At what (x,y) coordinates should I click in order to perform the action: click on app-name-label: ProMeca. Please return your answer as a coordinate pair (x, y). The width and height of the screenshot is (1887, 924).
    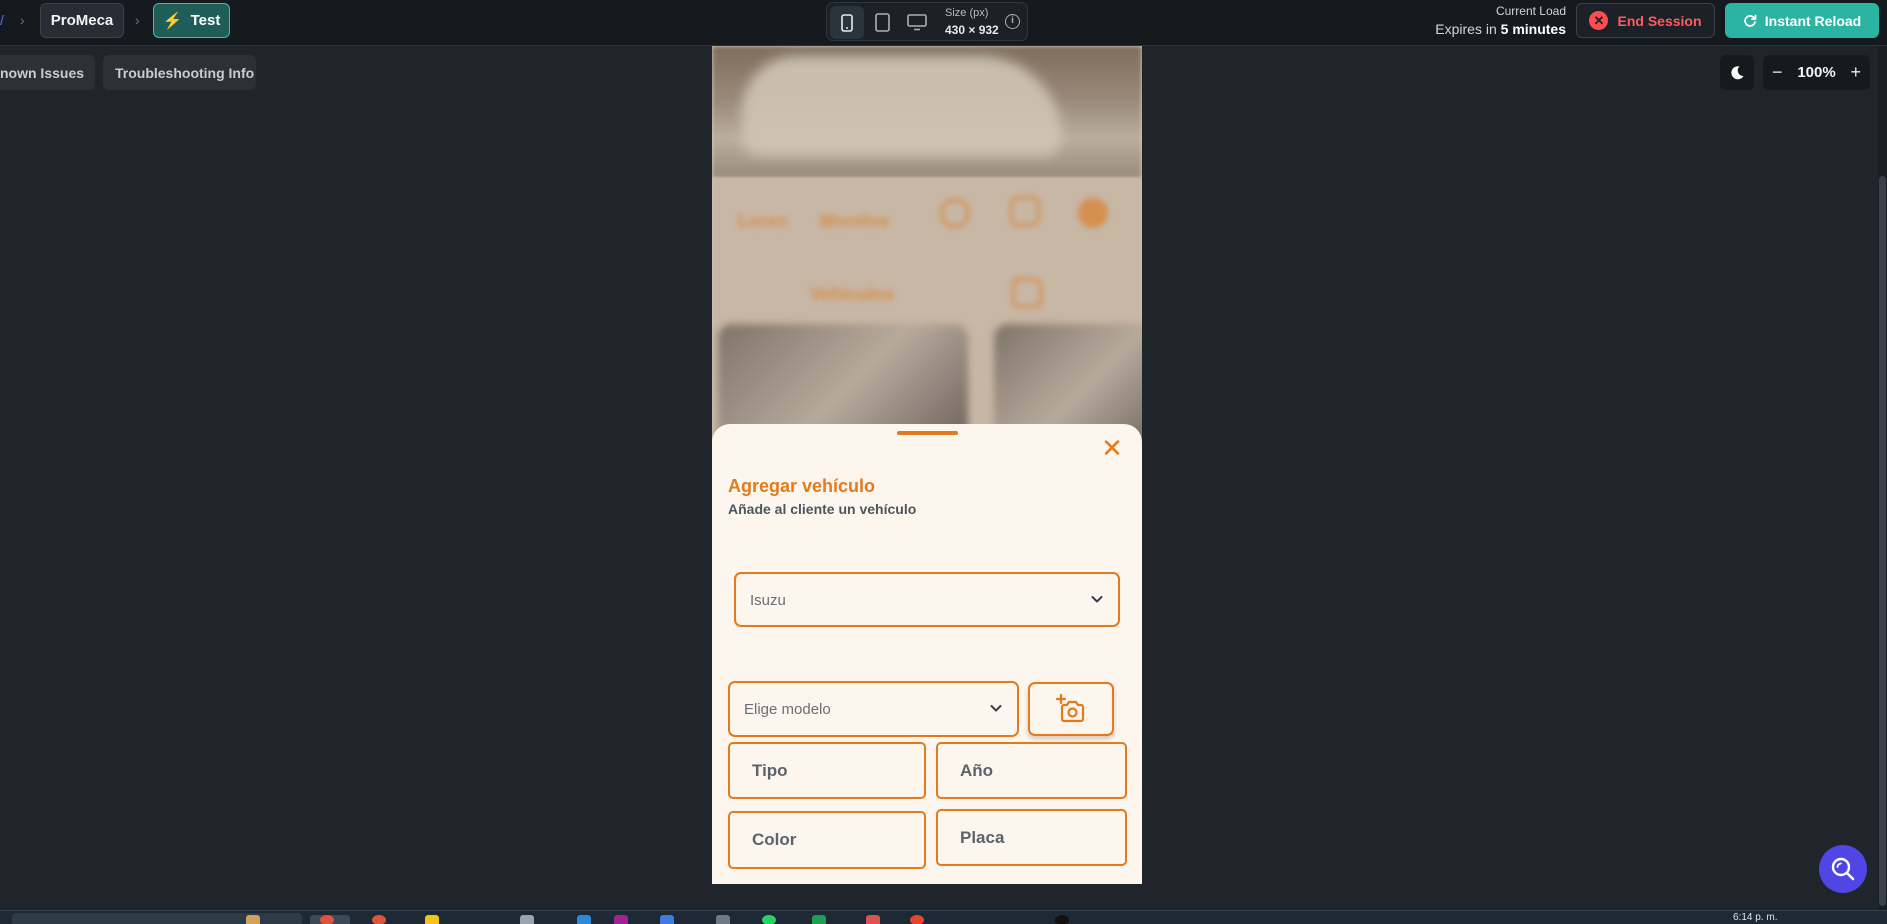
    Looking at the image, I should click on (82, 20).